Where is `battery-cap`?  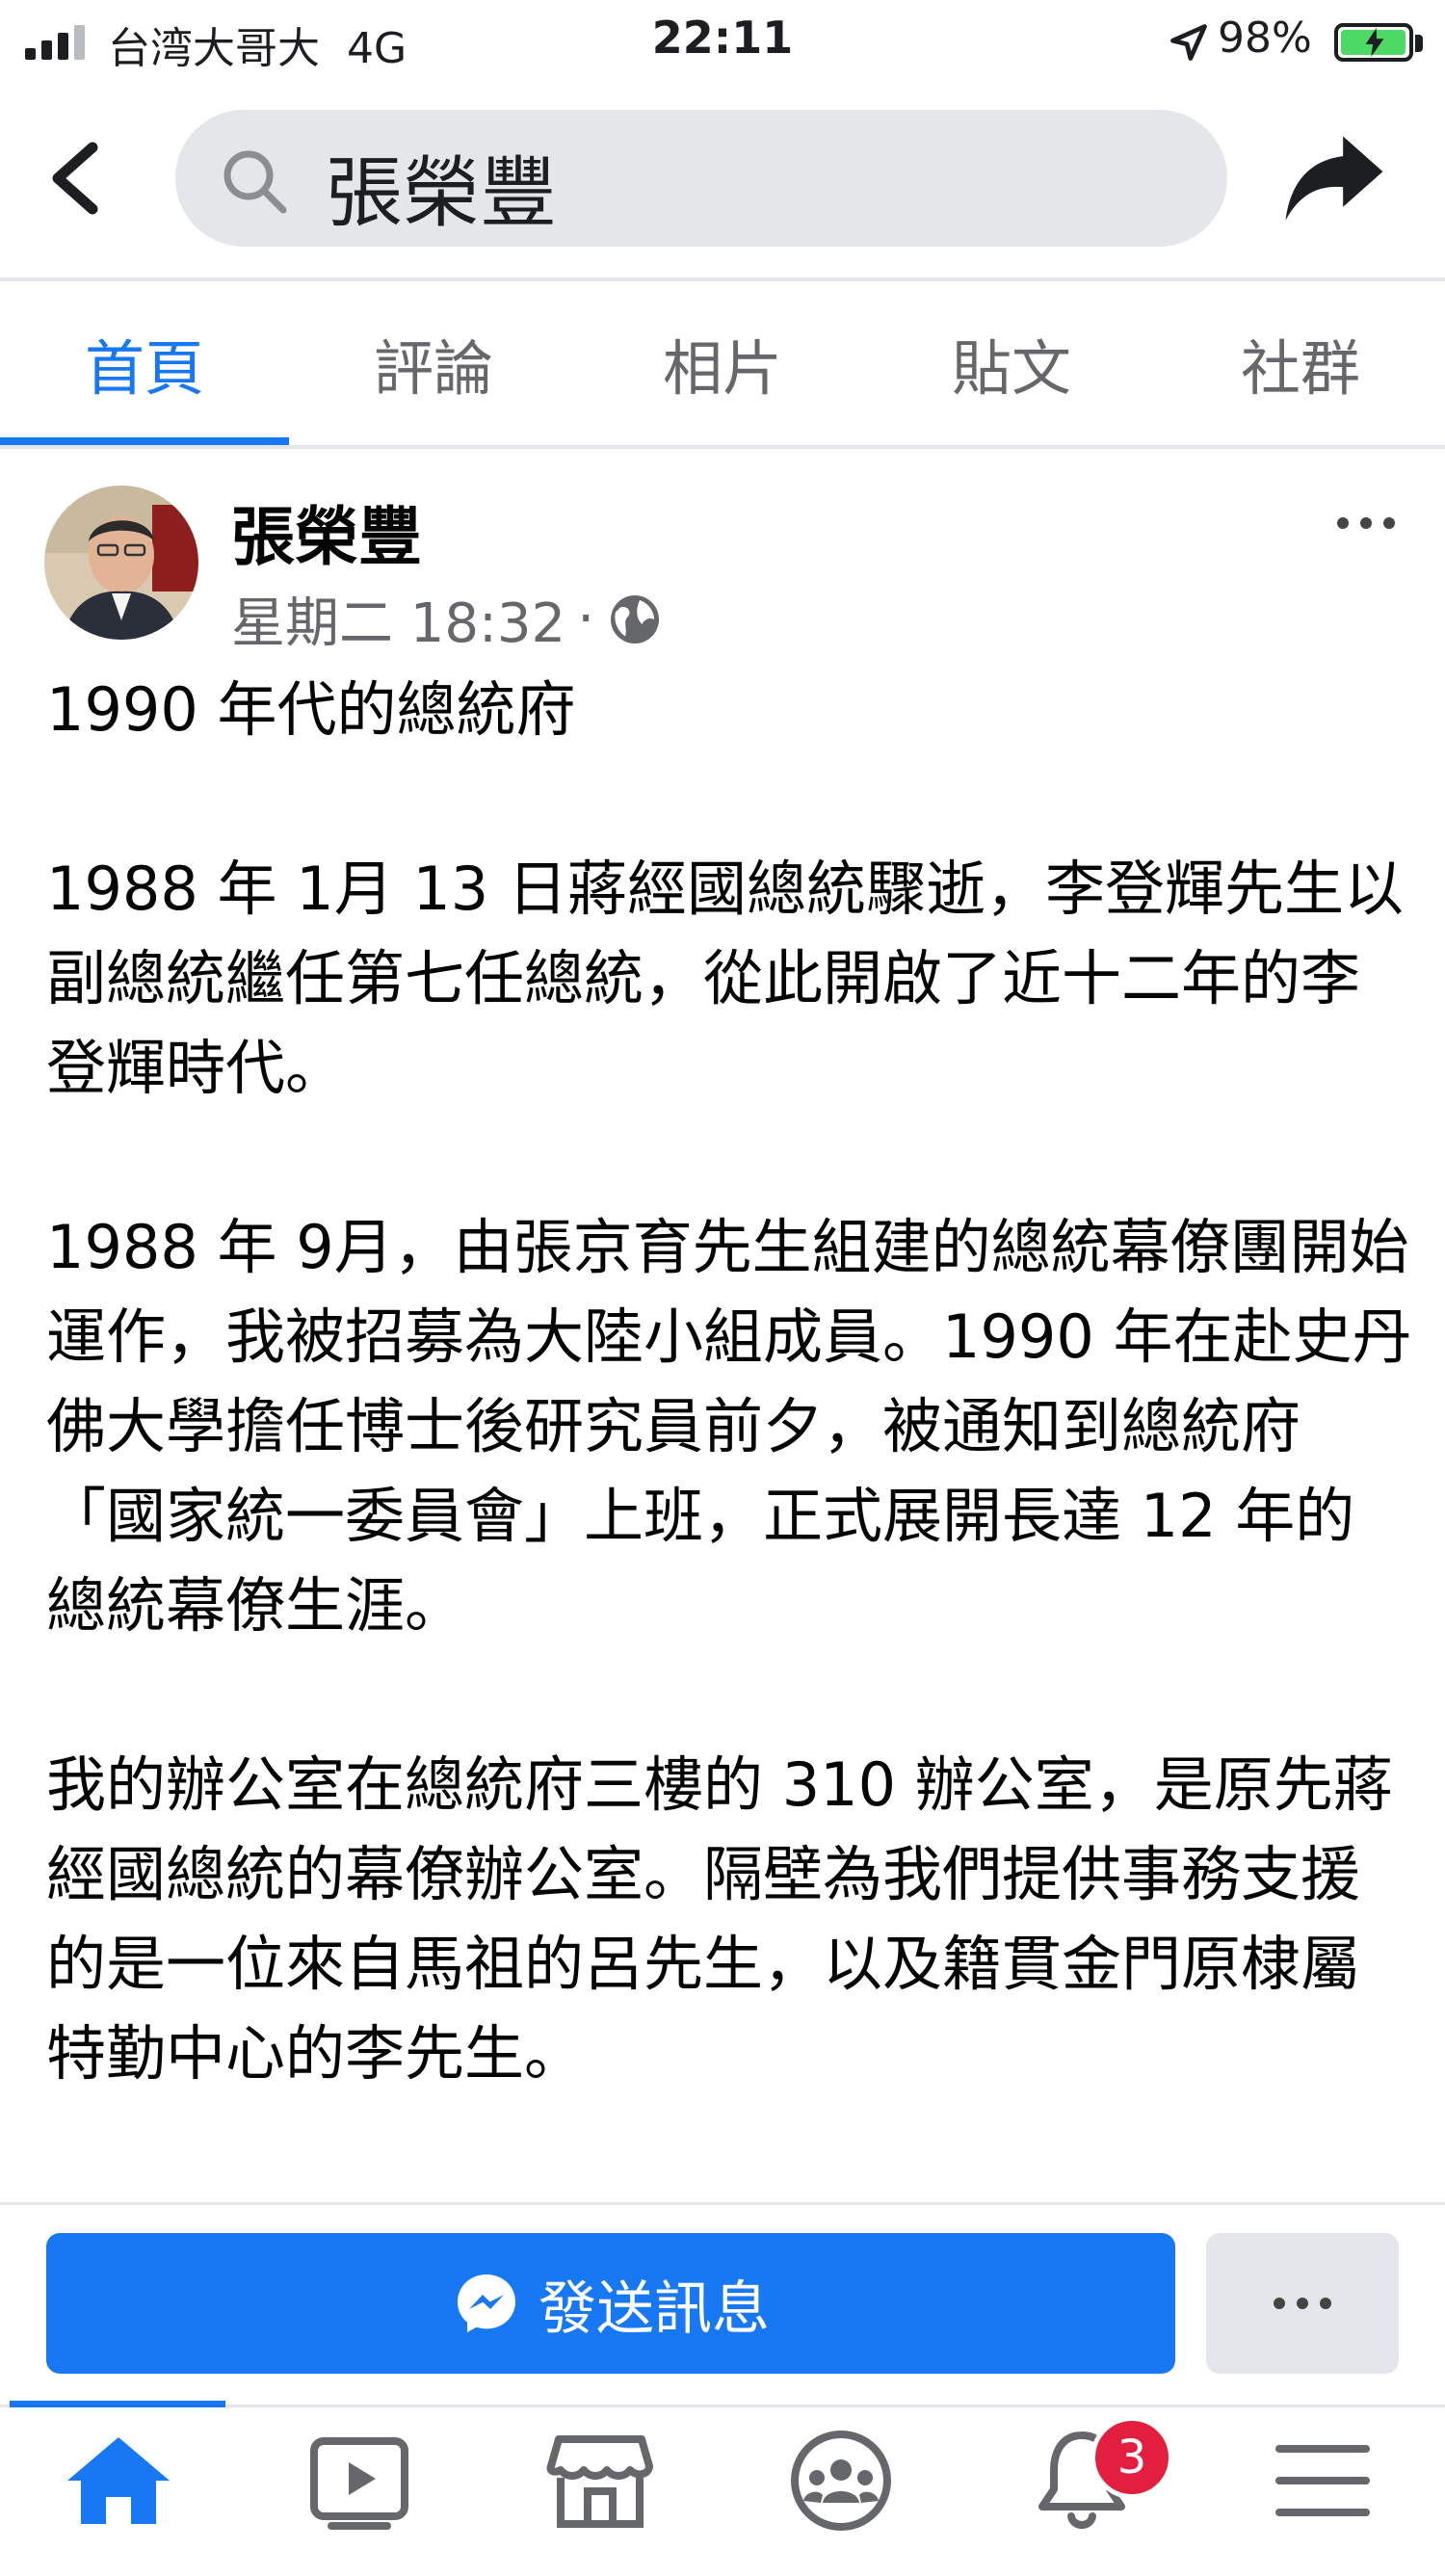 battery-cap is located at coordinates (1419, 43).